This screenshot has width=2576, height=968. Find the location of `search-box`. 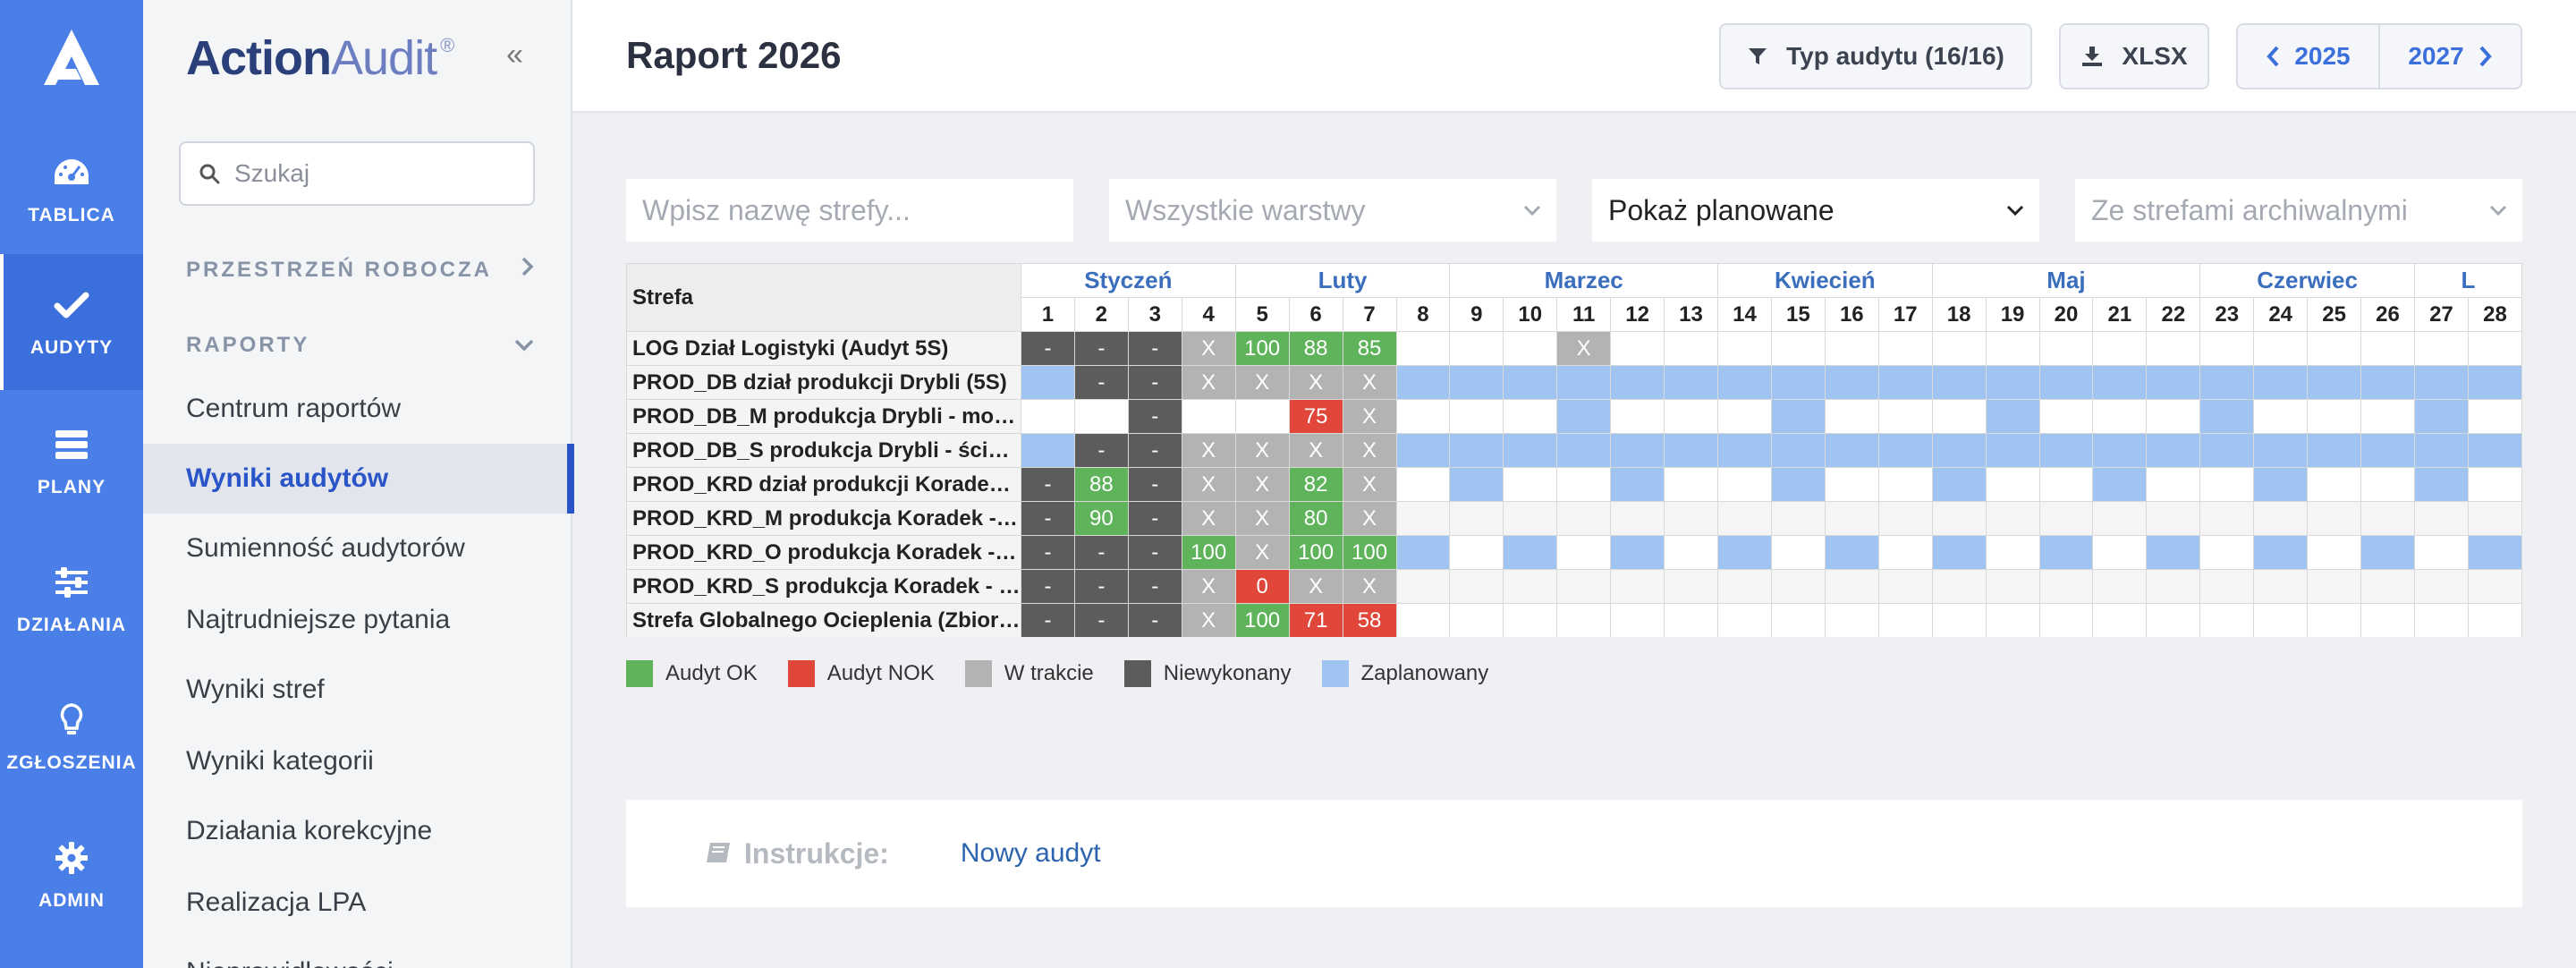

search-box is located at coordinates (357, 173).